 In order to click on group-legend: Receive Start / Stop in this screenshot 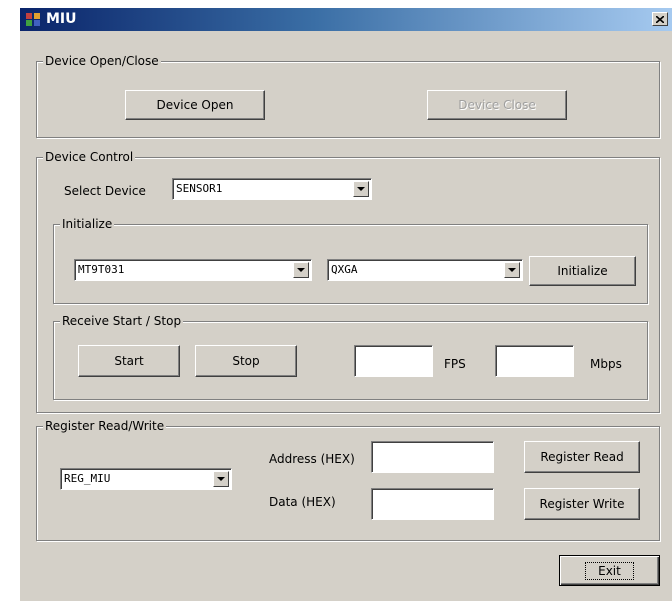, I will do `click(122, 321)`.